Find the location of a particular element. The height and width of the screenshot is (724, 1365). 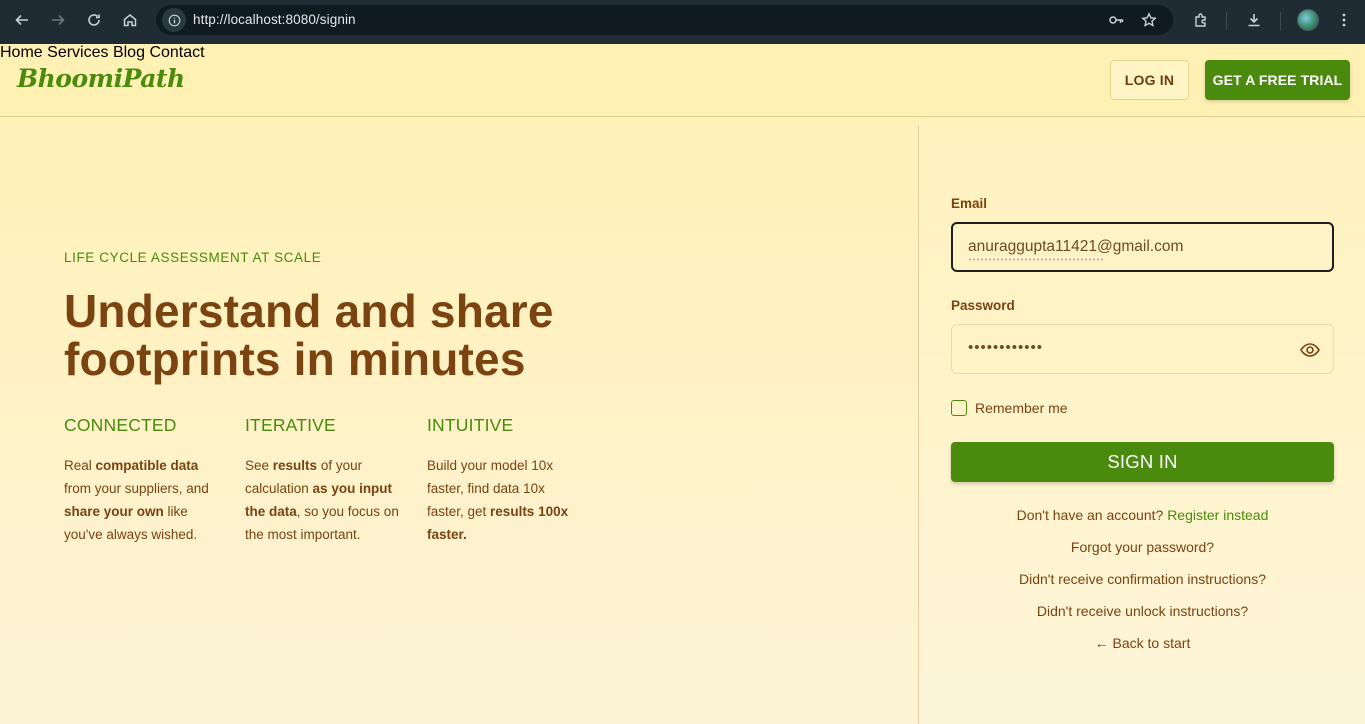

reload-button is located at coordinates (94, 20).